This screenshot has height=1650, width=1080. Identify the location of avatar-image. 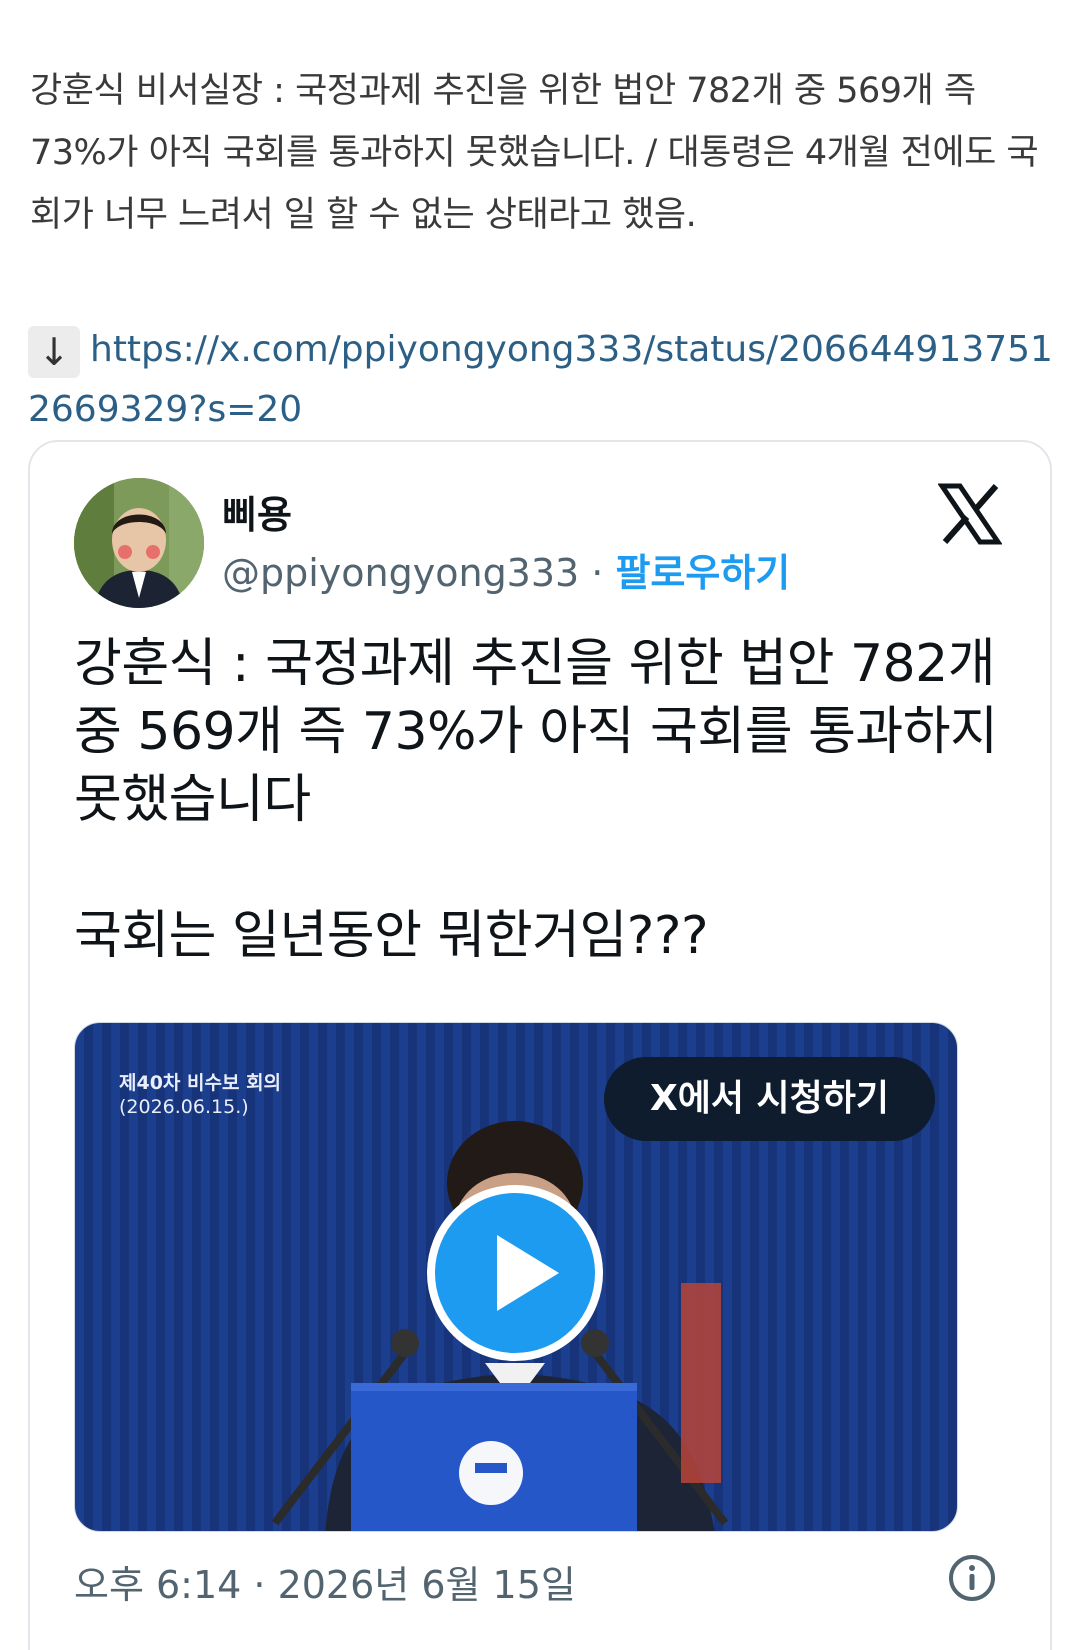
(139, 543).